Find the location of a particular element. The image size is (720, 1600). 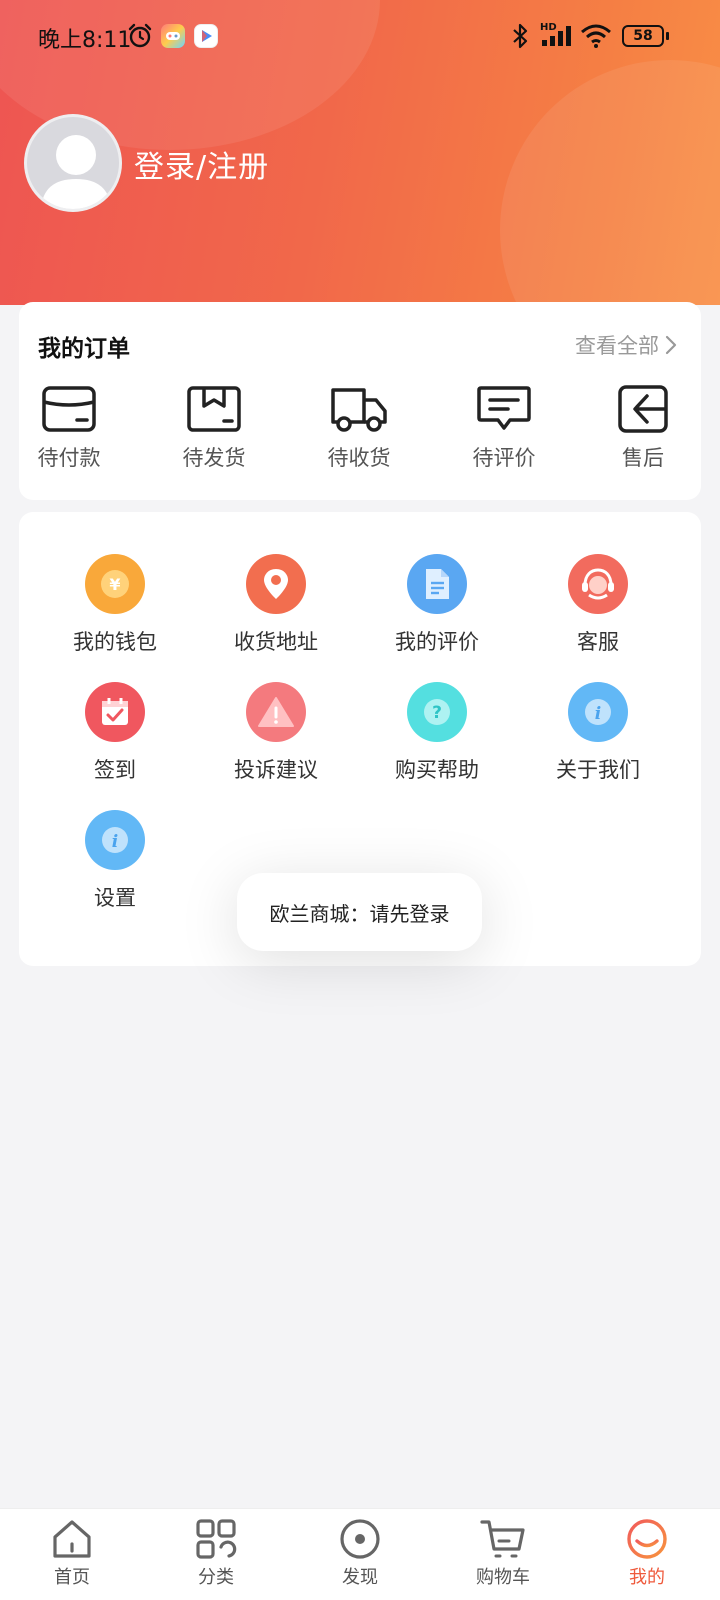

avatar is located at coordinates (73, 163).